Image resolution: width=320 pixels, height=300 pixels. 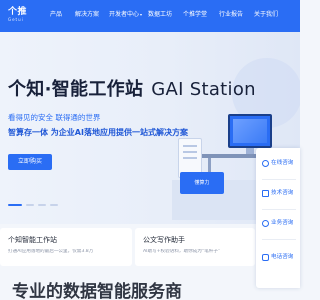 I want to click on nav-item-developer-center: 开发者中心, so click(x=126, y=15).